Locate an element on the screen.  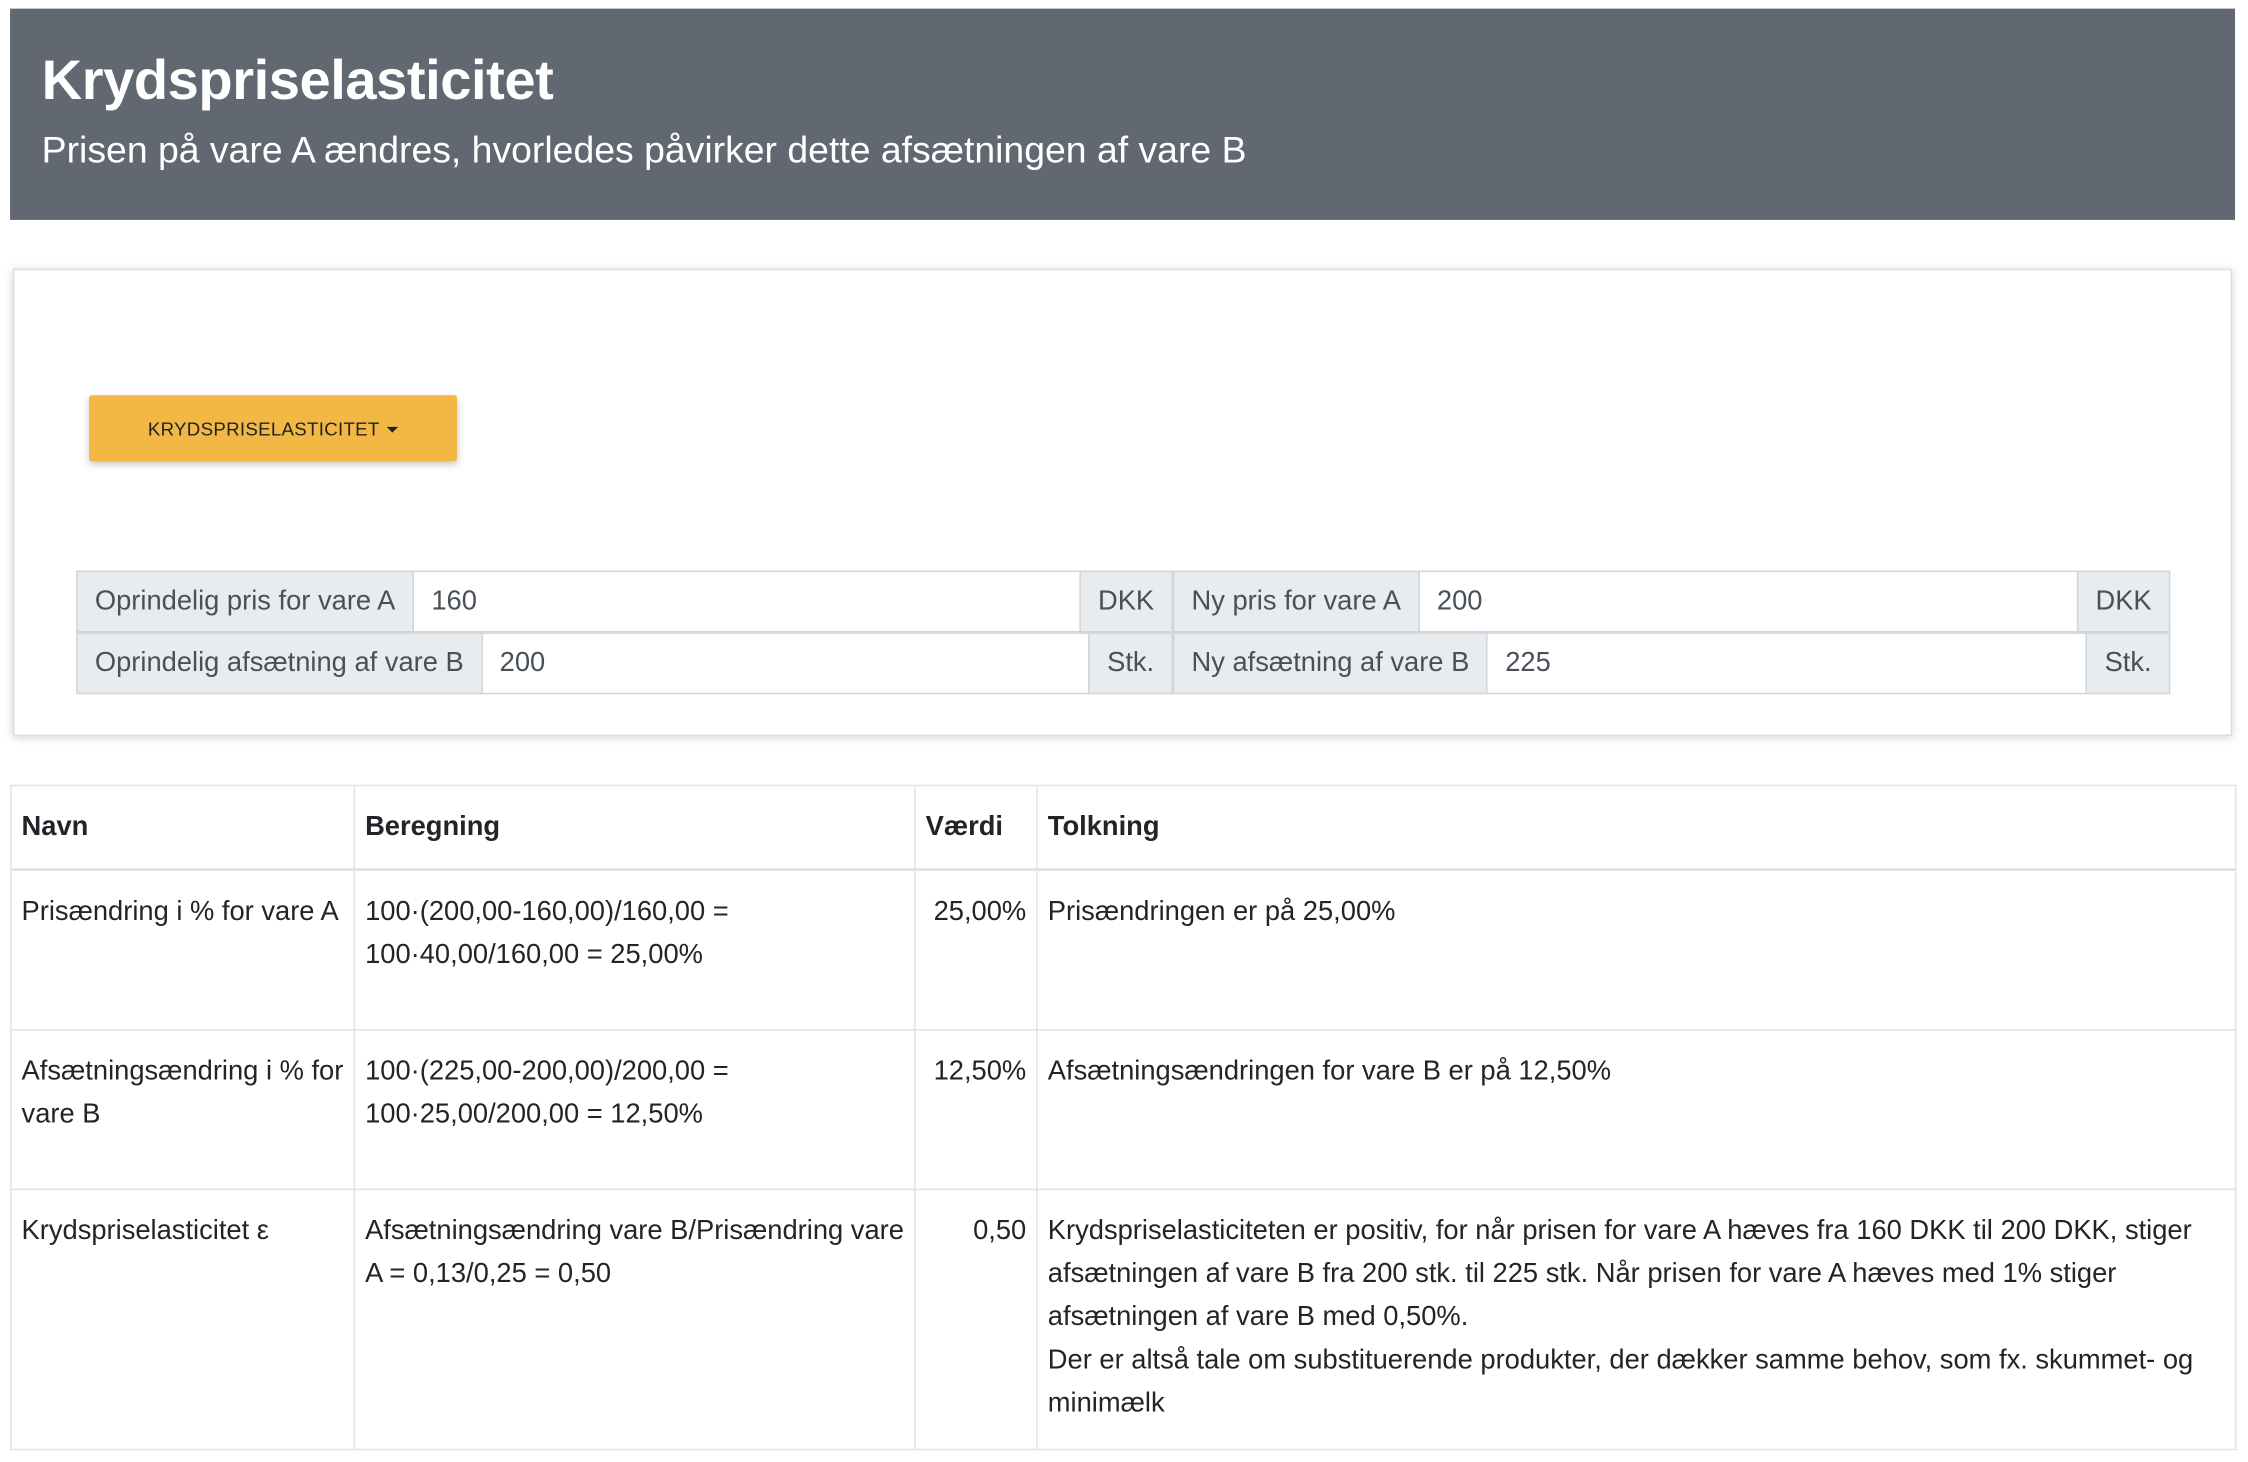
orig-sales-b-unit: Stk. is located at coordinates (1130, 663).